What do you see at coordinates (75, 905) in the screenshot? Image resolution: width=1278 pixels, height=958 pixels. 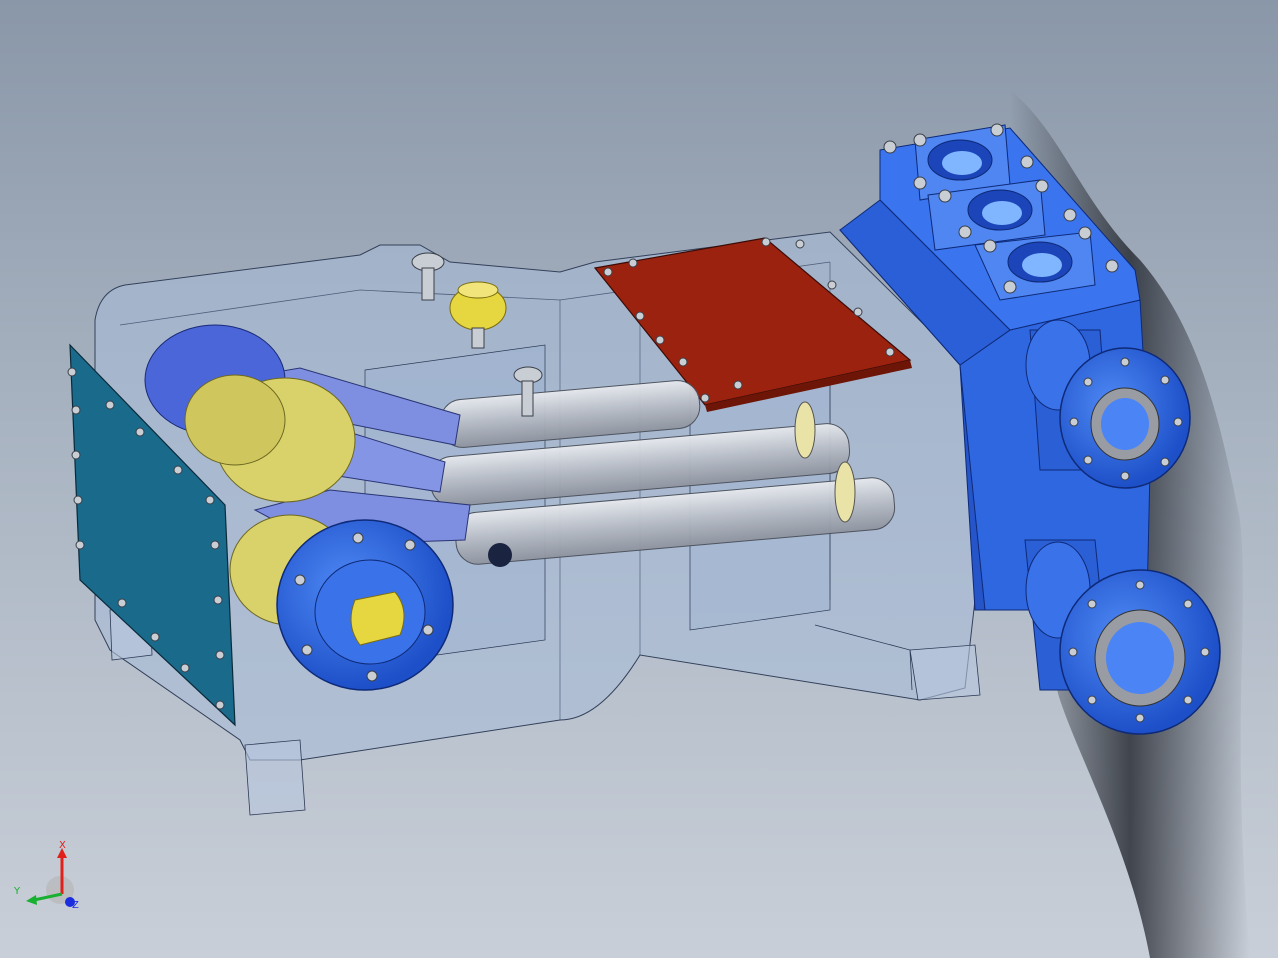 I see `z-axis-label: Z` at bounding box center [75, 905].